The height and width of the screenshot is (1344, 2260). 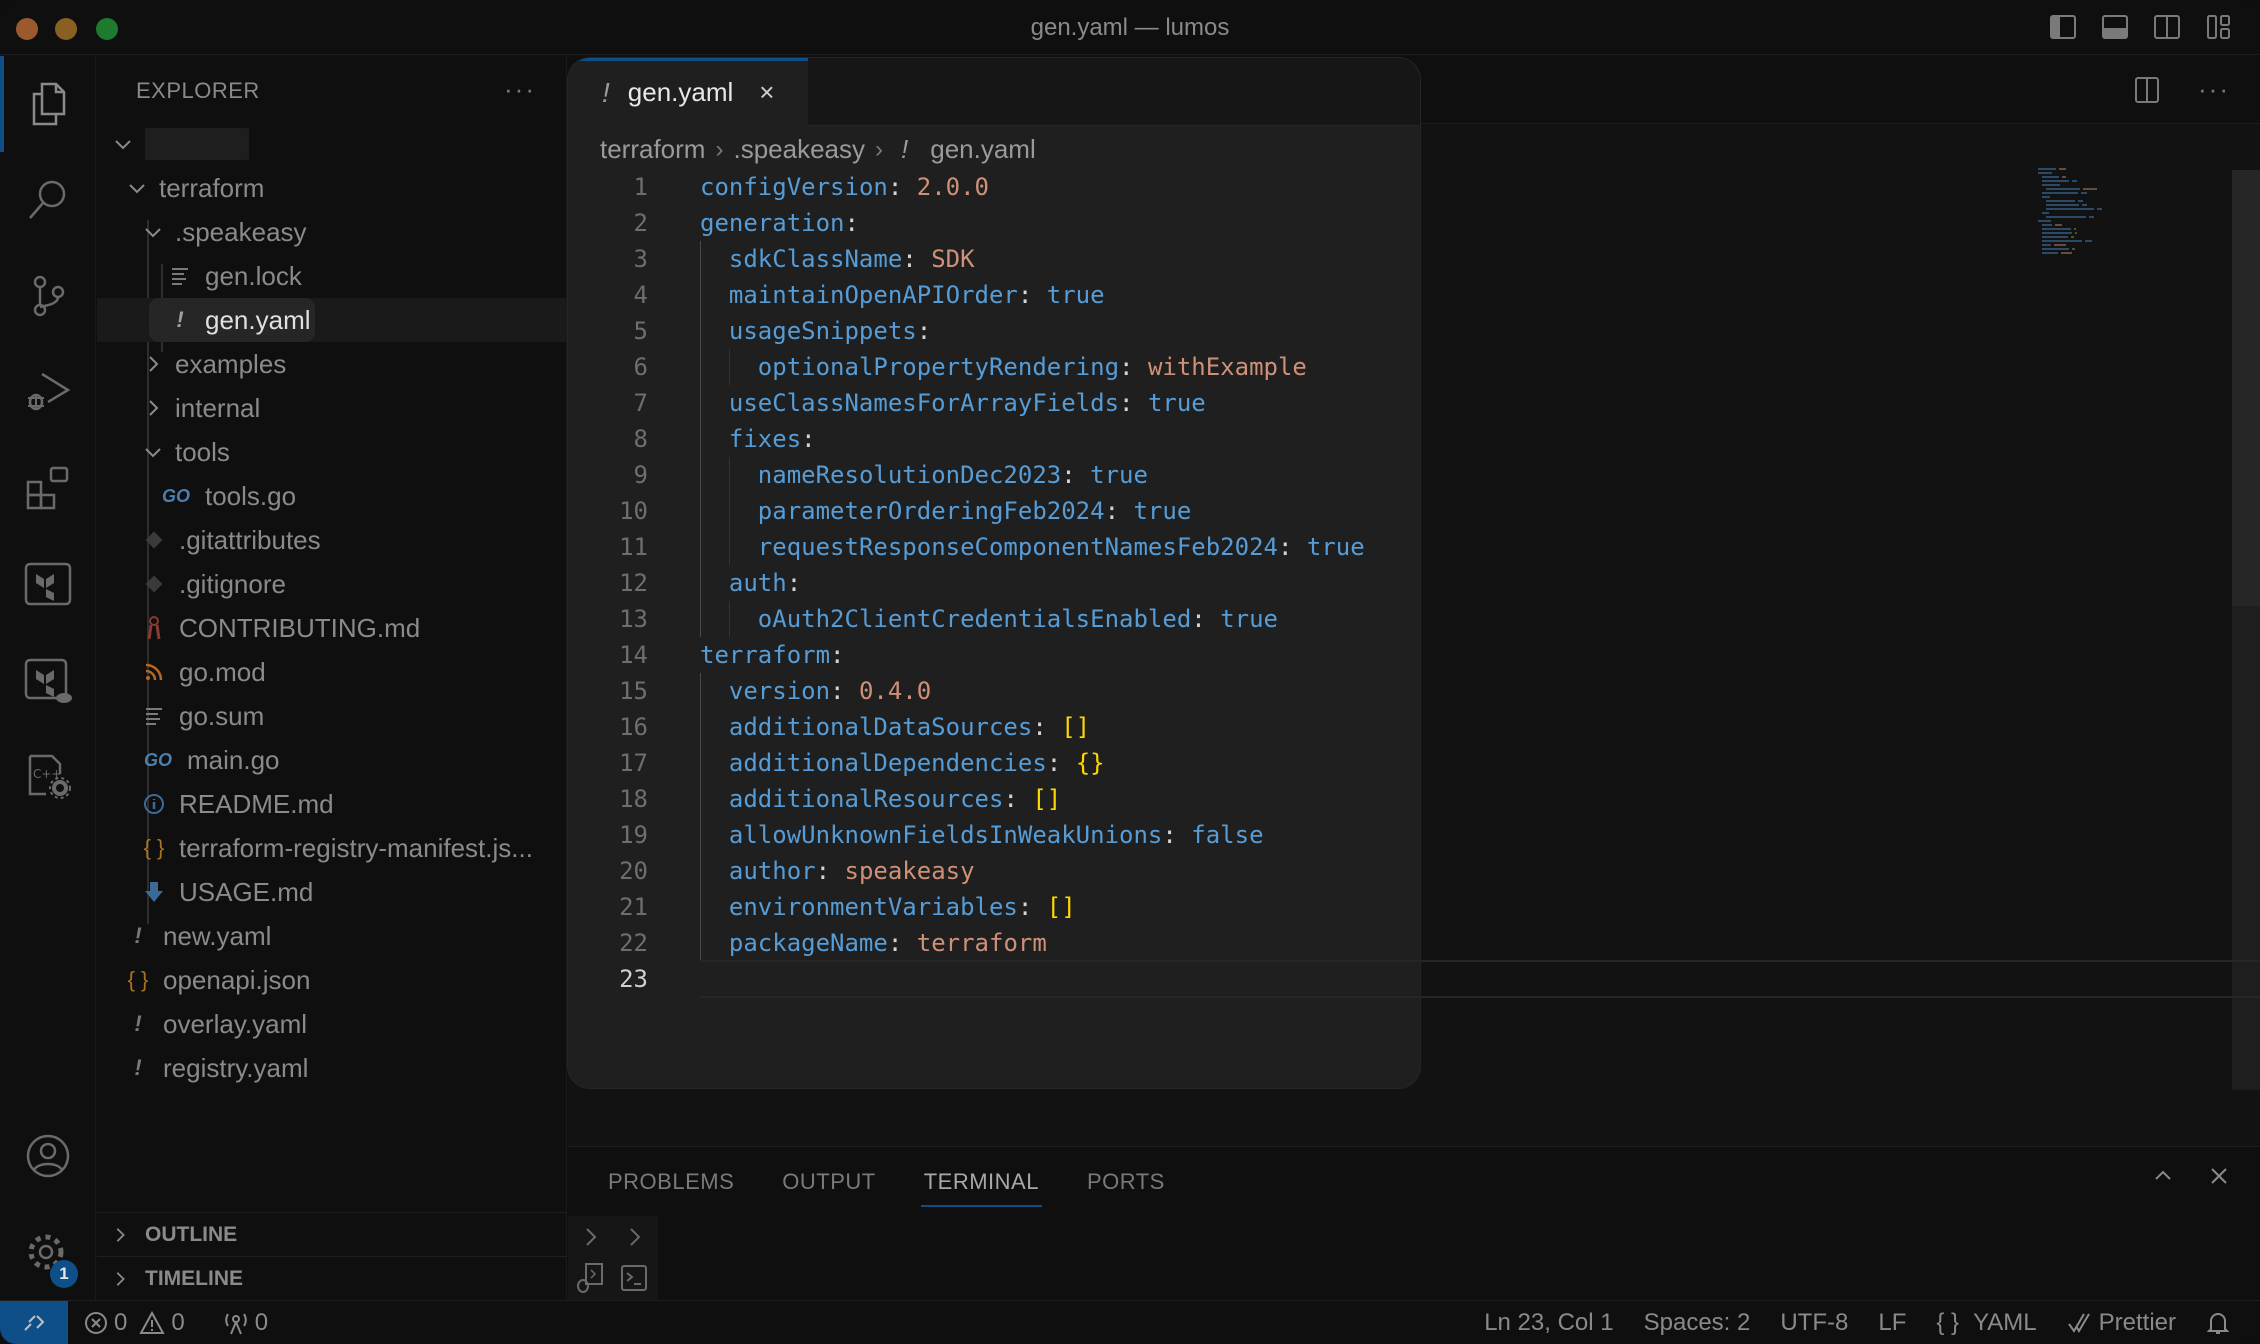 I want to click on tree-file-go-sum: go.sum, so click(x=332, y=716).